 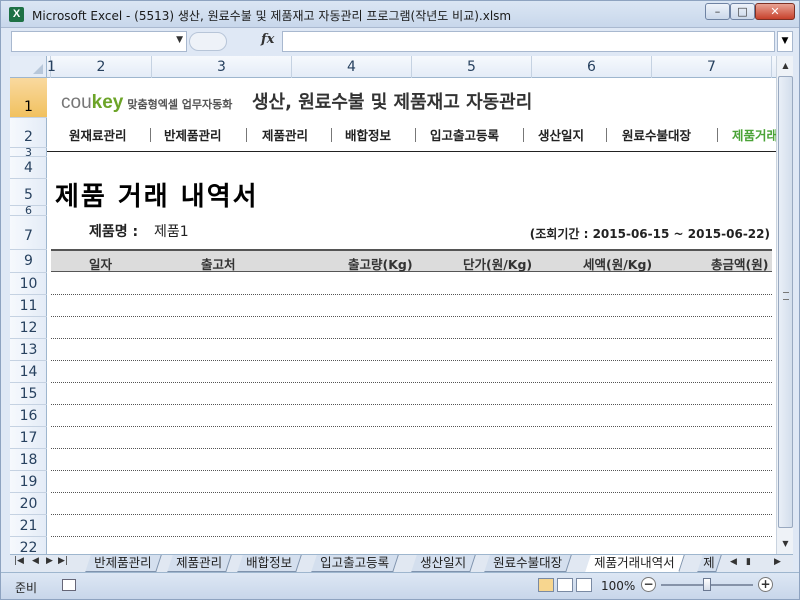 I want to click on zoom-in-icon: +, so click(x=765, y=584).